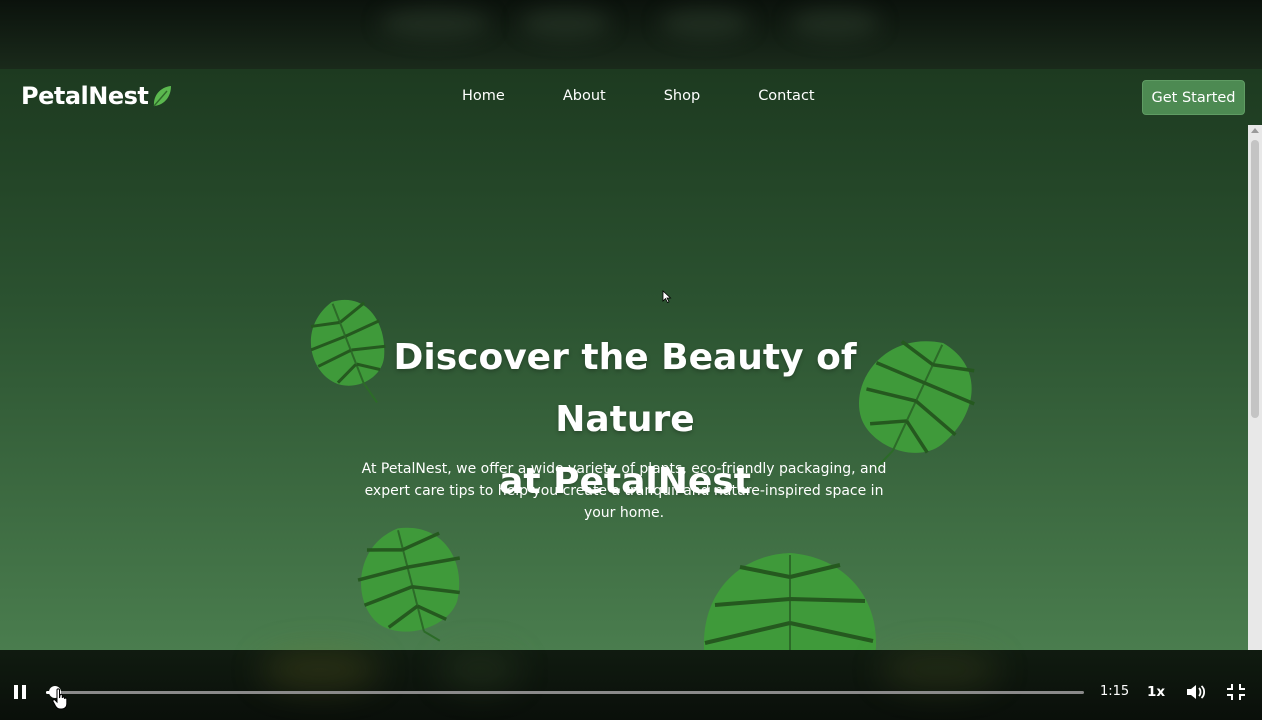  I want to click on get-started-button: Get Started, so click(1193, 97).